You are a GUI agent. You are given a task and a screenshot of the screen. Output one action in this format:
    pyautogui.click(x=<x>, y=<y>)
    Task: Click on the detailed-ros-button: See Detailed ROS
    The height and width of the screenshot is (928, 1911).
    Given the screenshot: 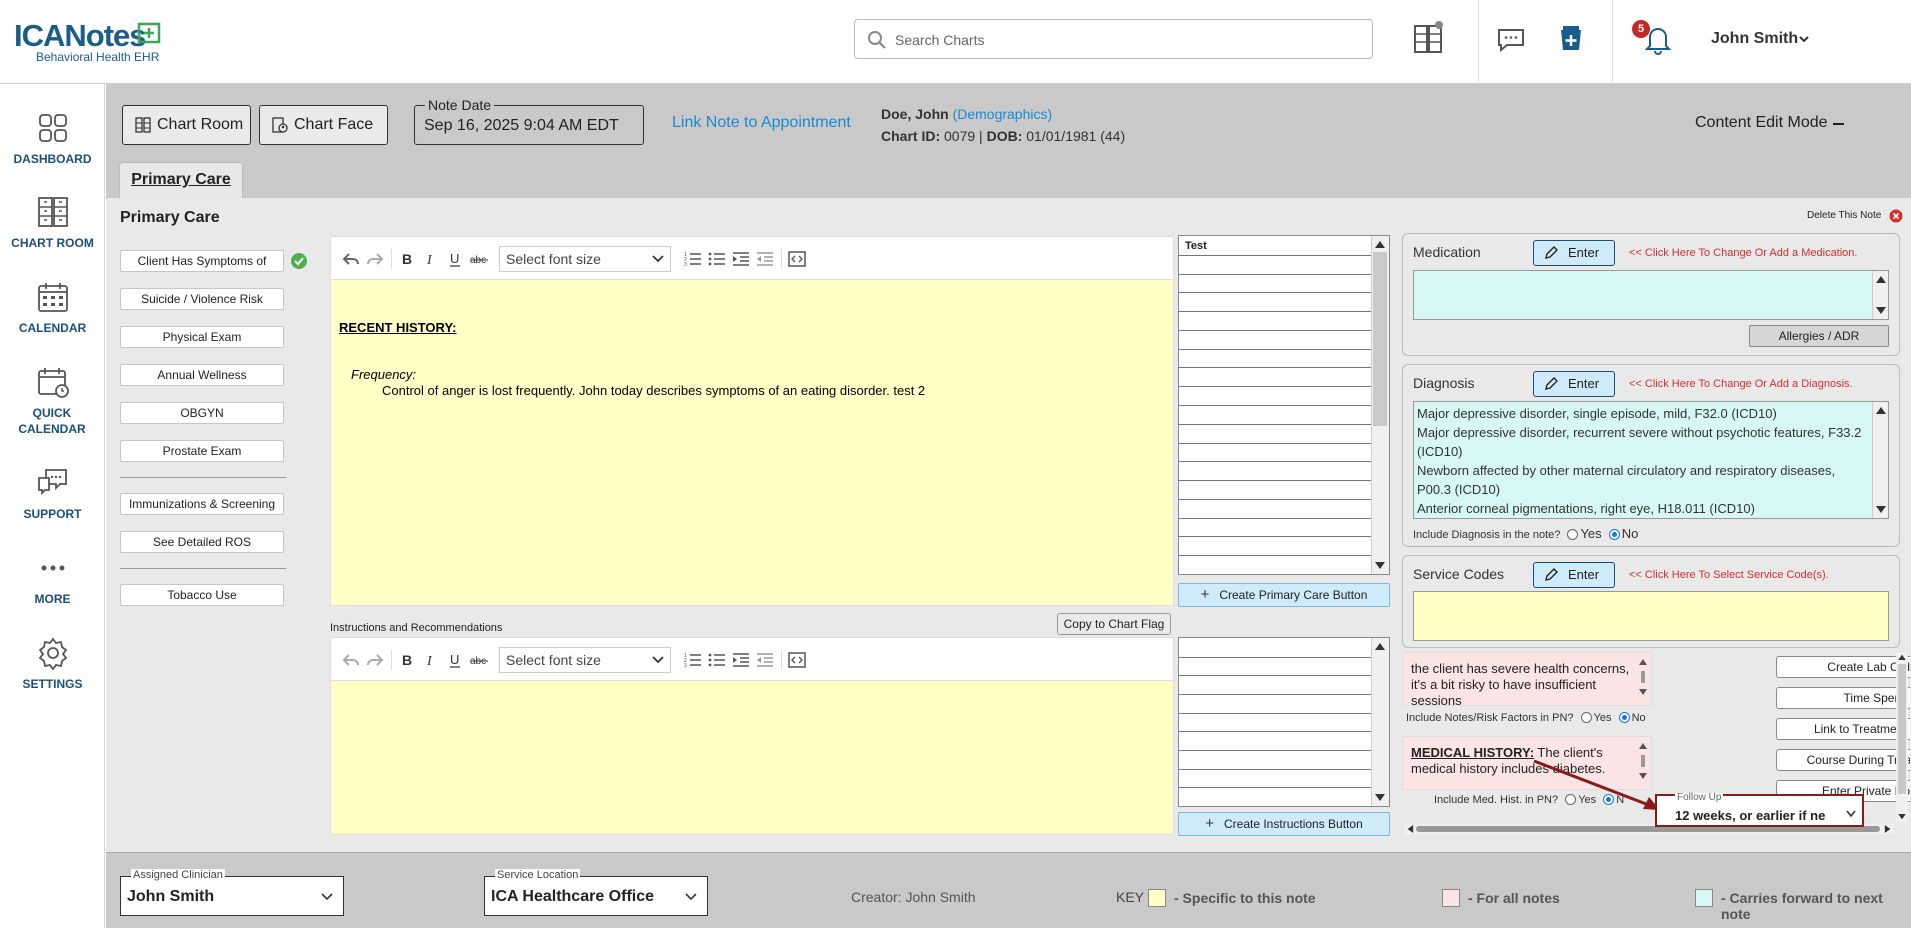 What is the action you would take?
    pyautogui.click(x=202, y=542)
    